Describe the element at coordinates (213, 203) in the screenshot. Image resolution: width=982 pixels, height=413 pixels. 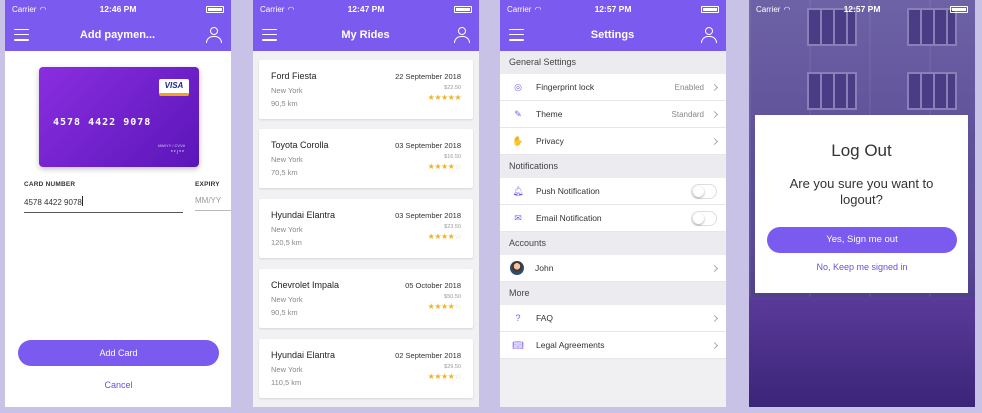
I see `expiry-field: MM/YY` at that location.